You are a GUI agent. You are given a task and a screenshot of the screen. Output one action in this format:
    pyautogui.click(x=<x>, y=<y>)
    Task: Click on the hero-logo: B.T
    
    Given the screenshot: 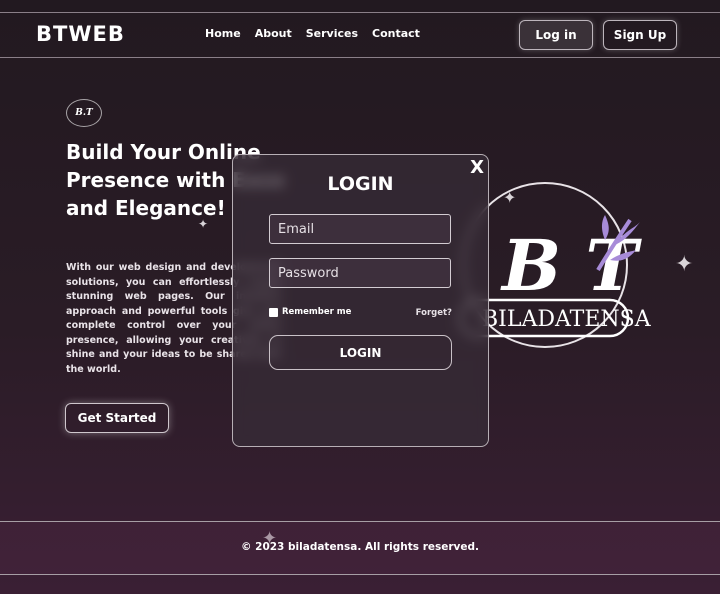 What is the action you would take?
    pyautogui.click(x=84, y=113)
    